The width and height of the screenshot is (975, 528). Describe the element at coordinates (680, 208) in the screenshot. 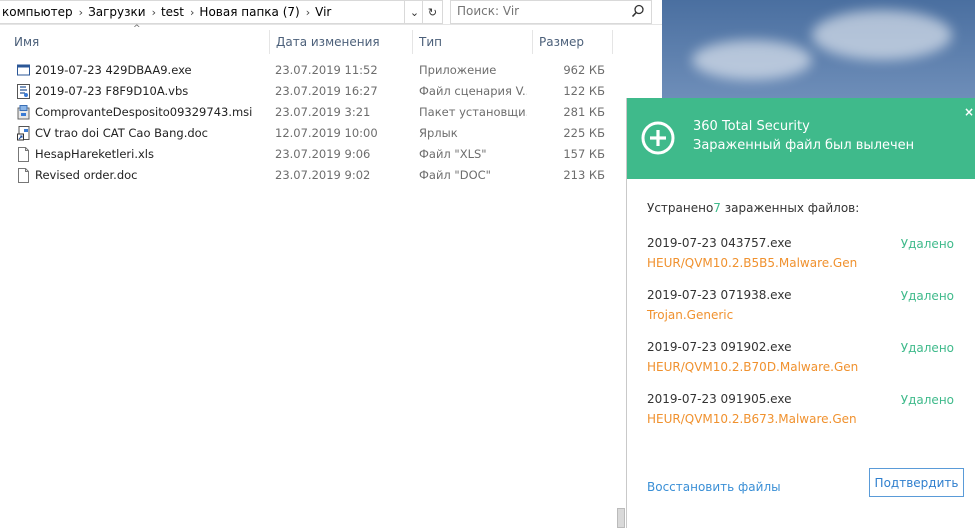

I see `summary-prefix: Устранено` at that location.